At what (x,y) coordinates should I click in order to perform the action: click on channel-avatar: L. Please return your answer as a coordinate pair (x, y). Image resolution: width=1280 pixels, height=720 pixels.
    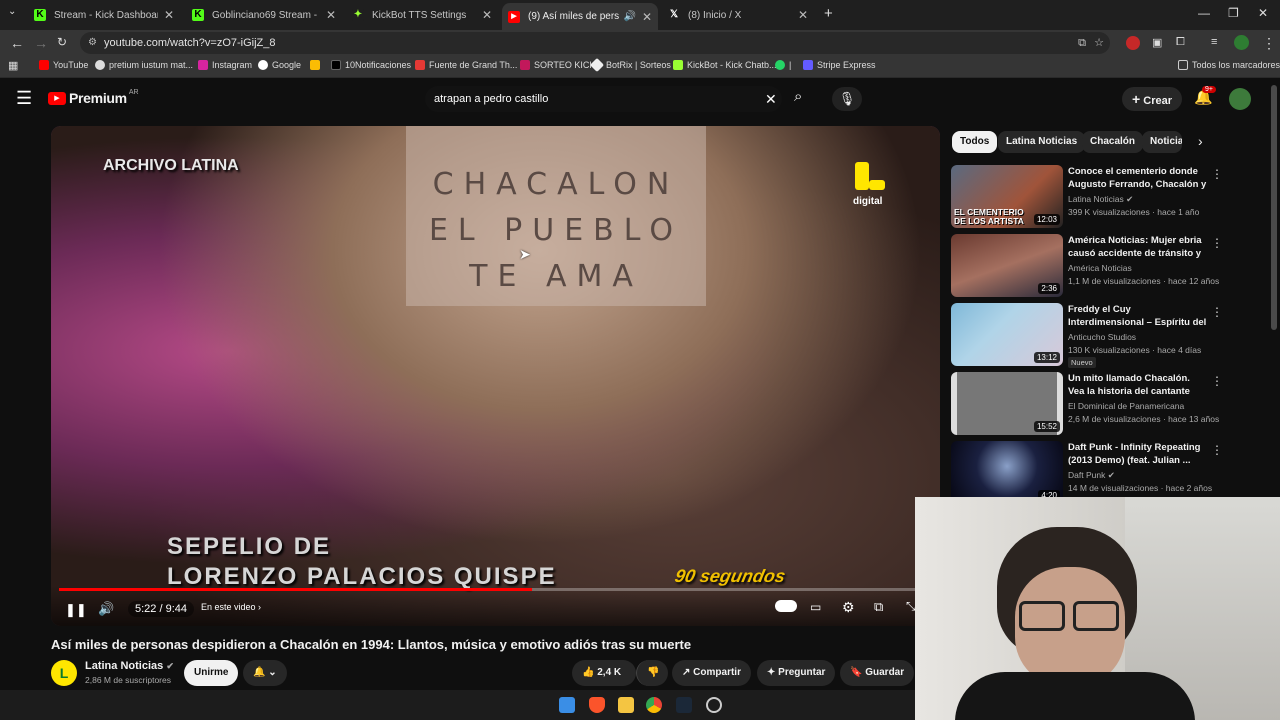
    Looking at the image, I should click on (64, 673).